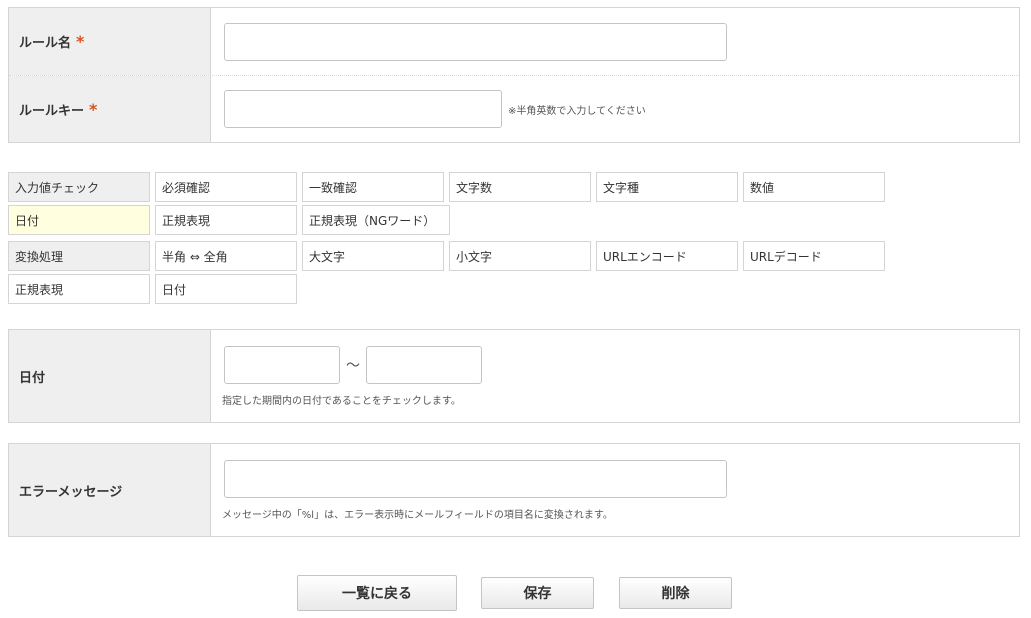  Describe the element at coordinates (667, 256) in the screenshot. I see `option-url-encode: URLエンコード` at that location.